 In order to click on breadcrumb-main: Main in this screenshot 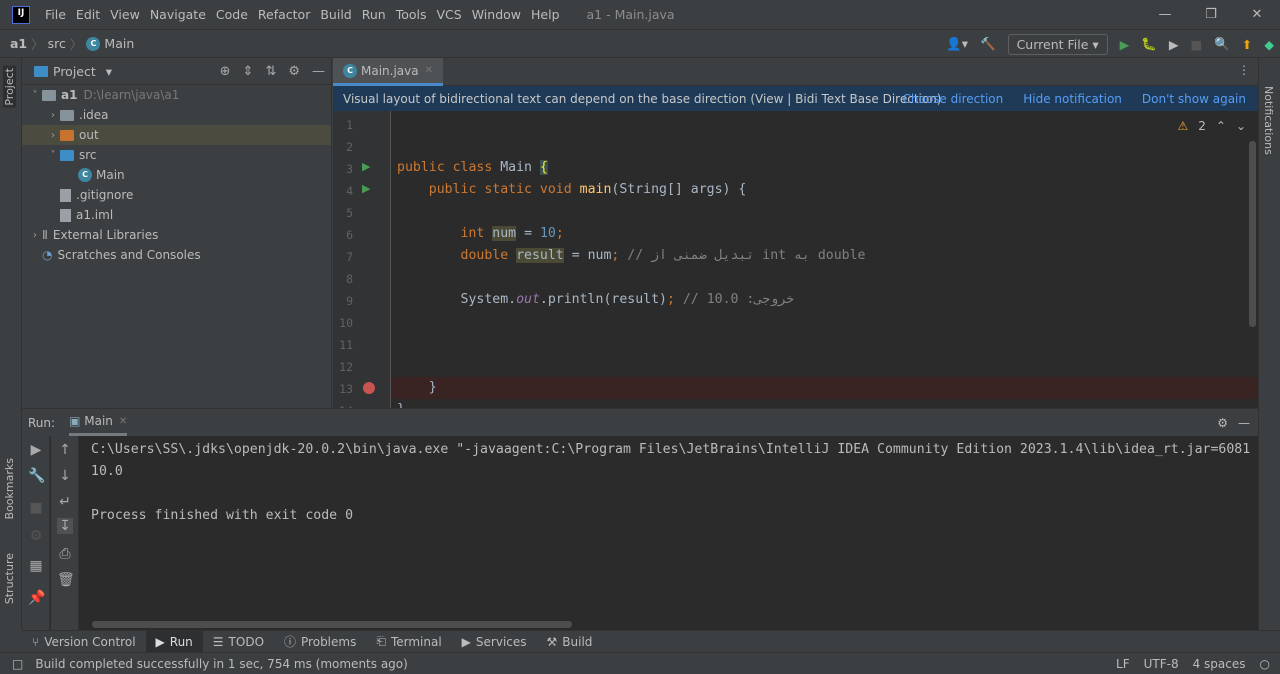, I will do `click(119, 43)`.